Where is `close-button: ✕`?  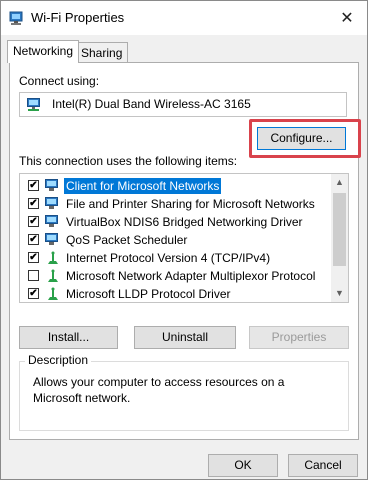 close-button: ✕ is located at coordinates (347, 18).